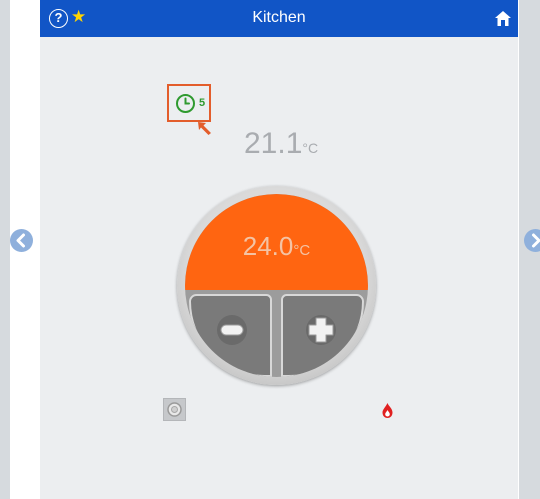  Describe the element at coordinates (232, 330) in the screenshot. I see `minus-icon` at that location.